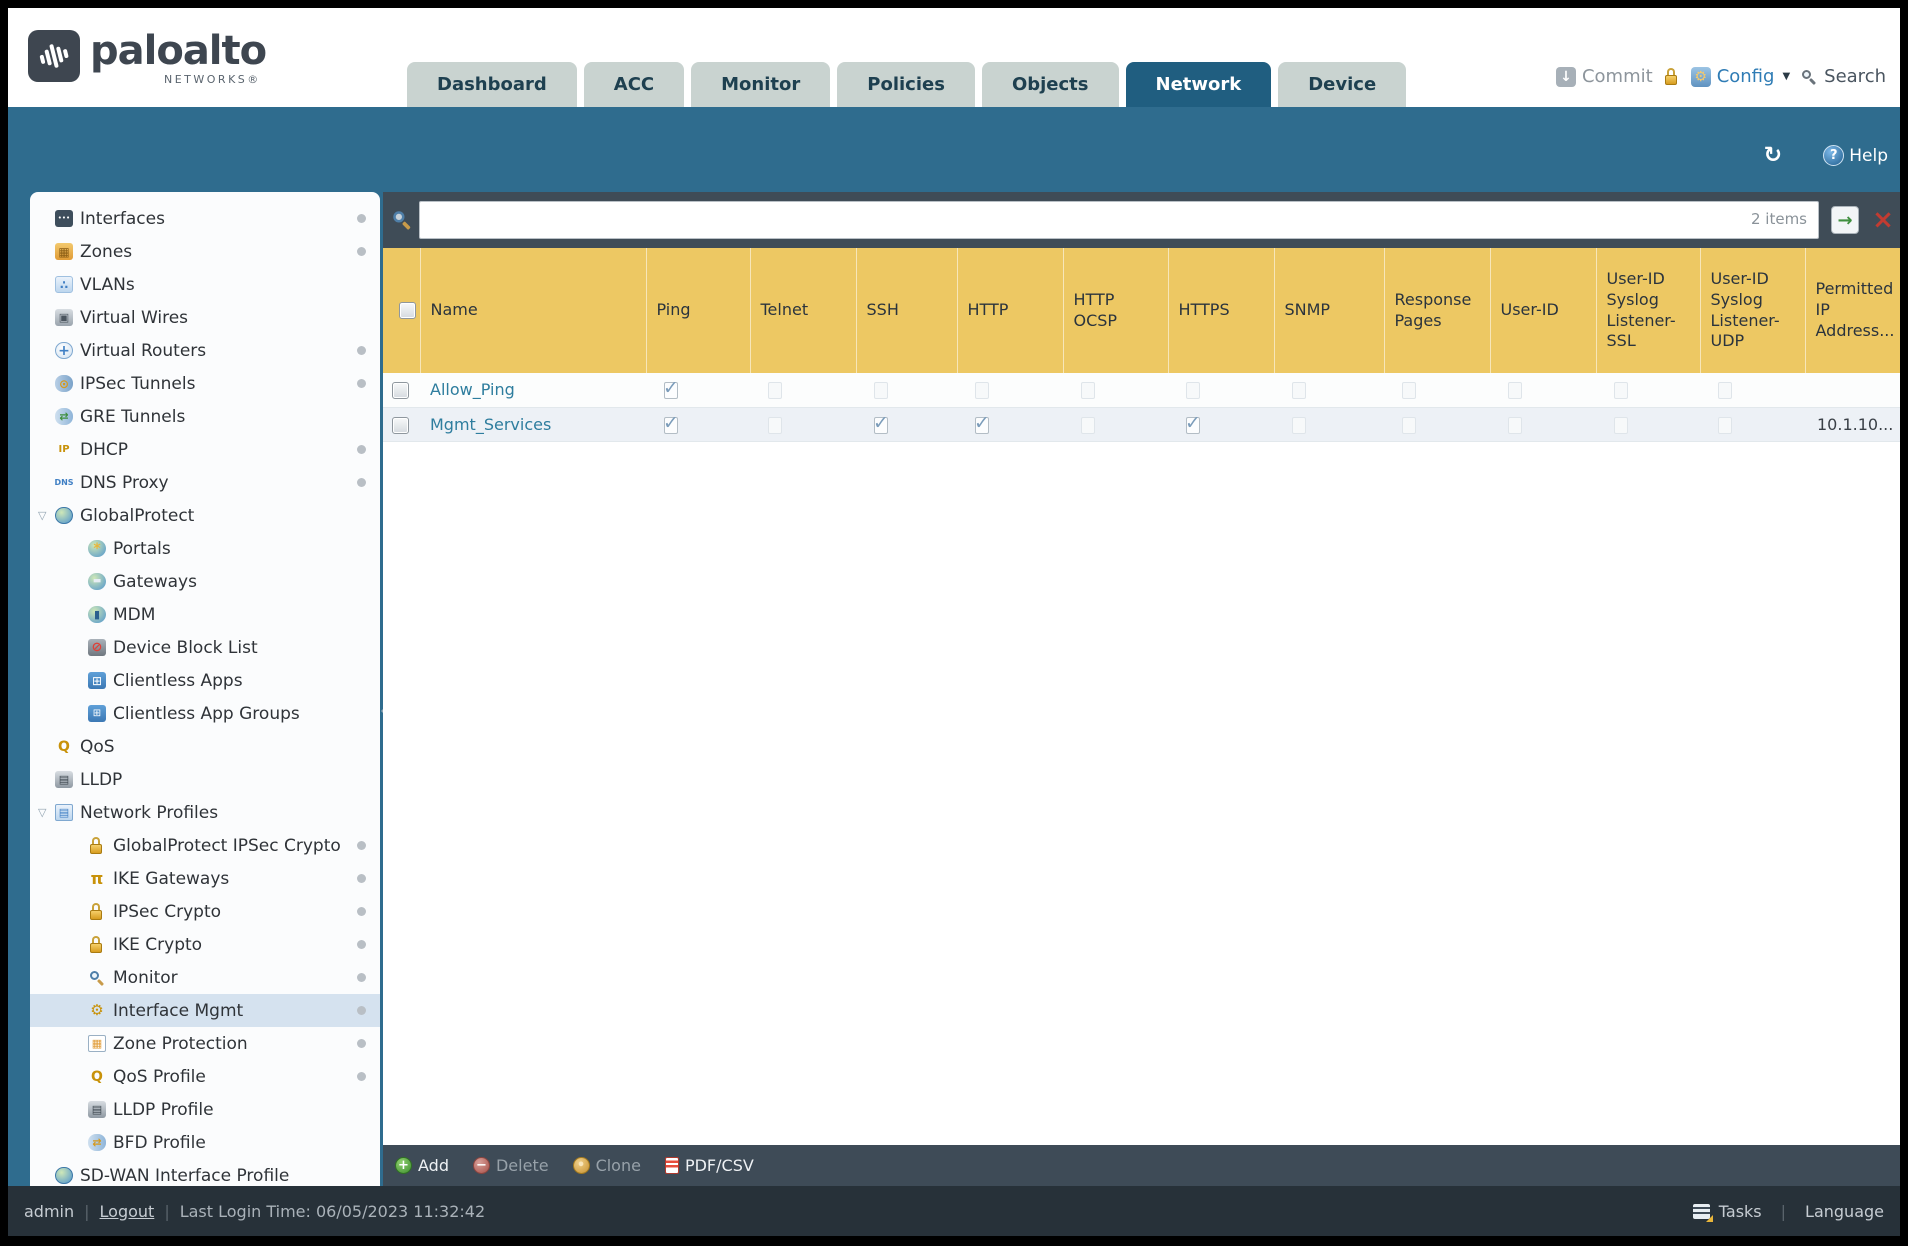  Describe the element at coordinates (205, 251) in the screenshot. I see `sidebar-item-zones: ▦ Zones` at that location.